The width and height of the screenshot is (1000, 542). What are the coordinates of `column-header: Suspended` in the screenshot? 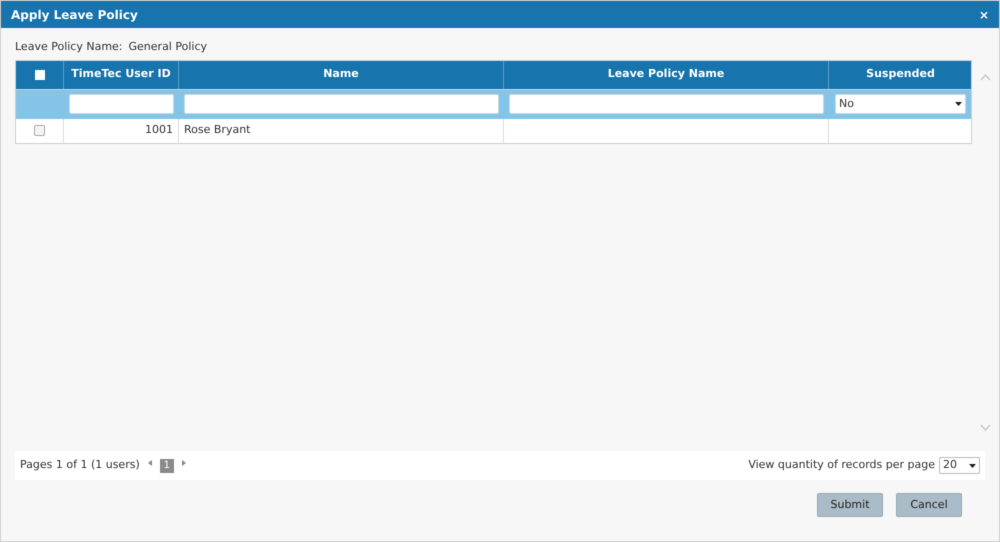 It's located at (900, 74).